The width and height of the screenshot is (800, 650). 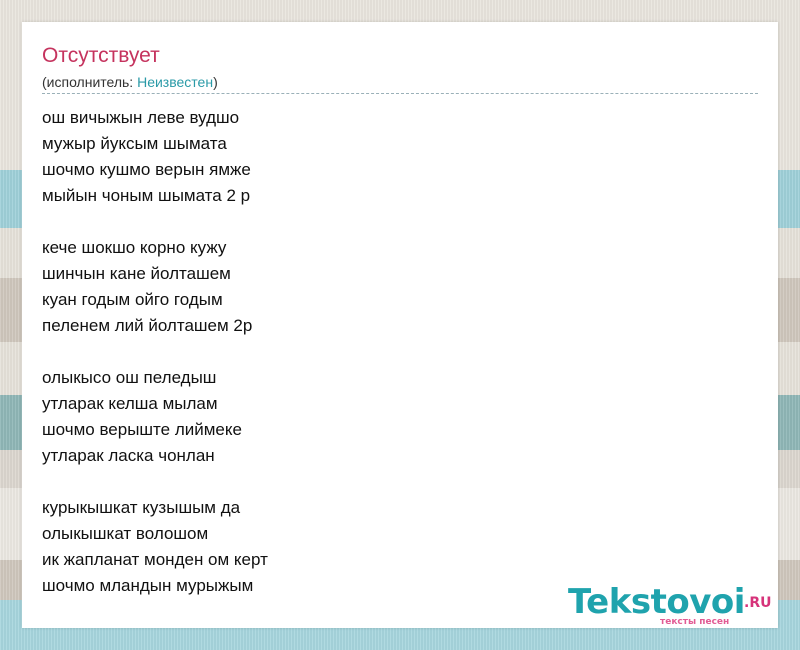 What do you see at coordinates (134, 143) in the screenshot?
I see `lyric-line: мужыр йуксым шымата` at bounding box center [134, 143].